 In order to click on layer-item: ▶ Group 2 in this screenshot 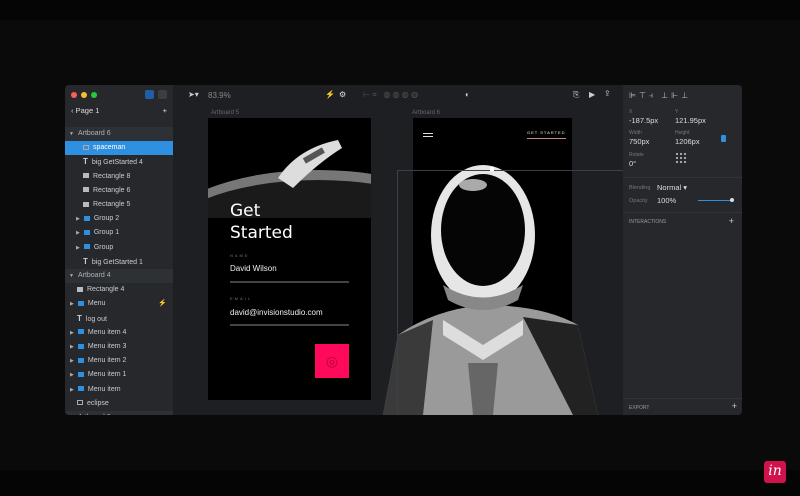, I will do `click(119, 219)`.